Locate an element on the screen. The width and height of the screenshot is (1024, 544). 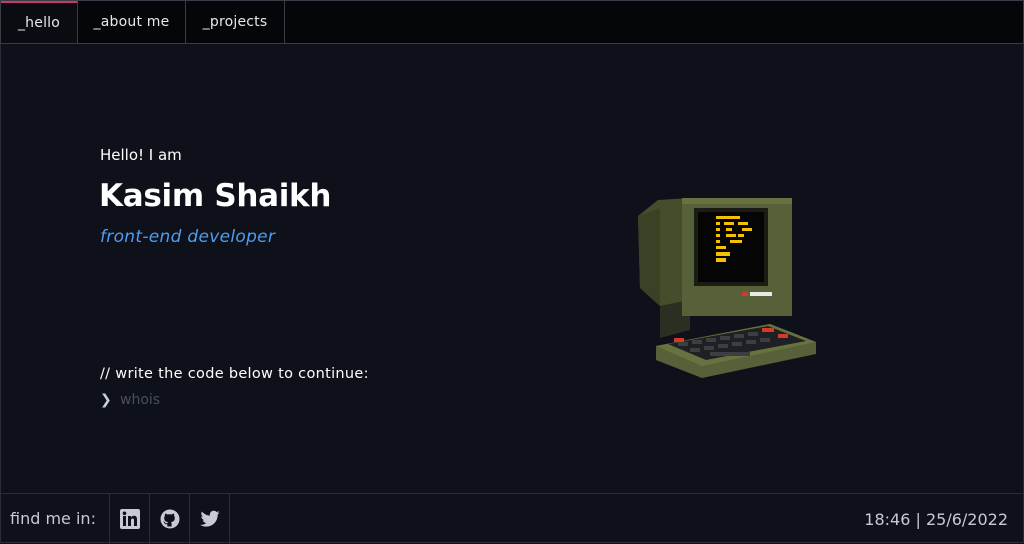
datetime-readout: 18:46 | 25/6/2022 is located at coordinates (936, 519).